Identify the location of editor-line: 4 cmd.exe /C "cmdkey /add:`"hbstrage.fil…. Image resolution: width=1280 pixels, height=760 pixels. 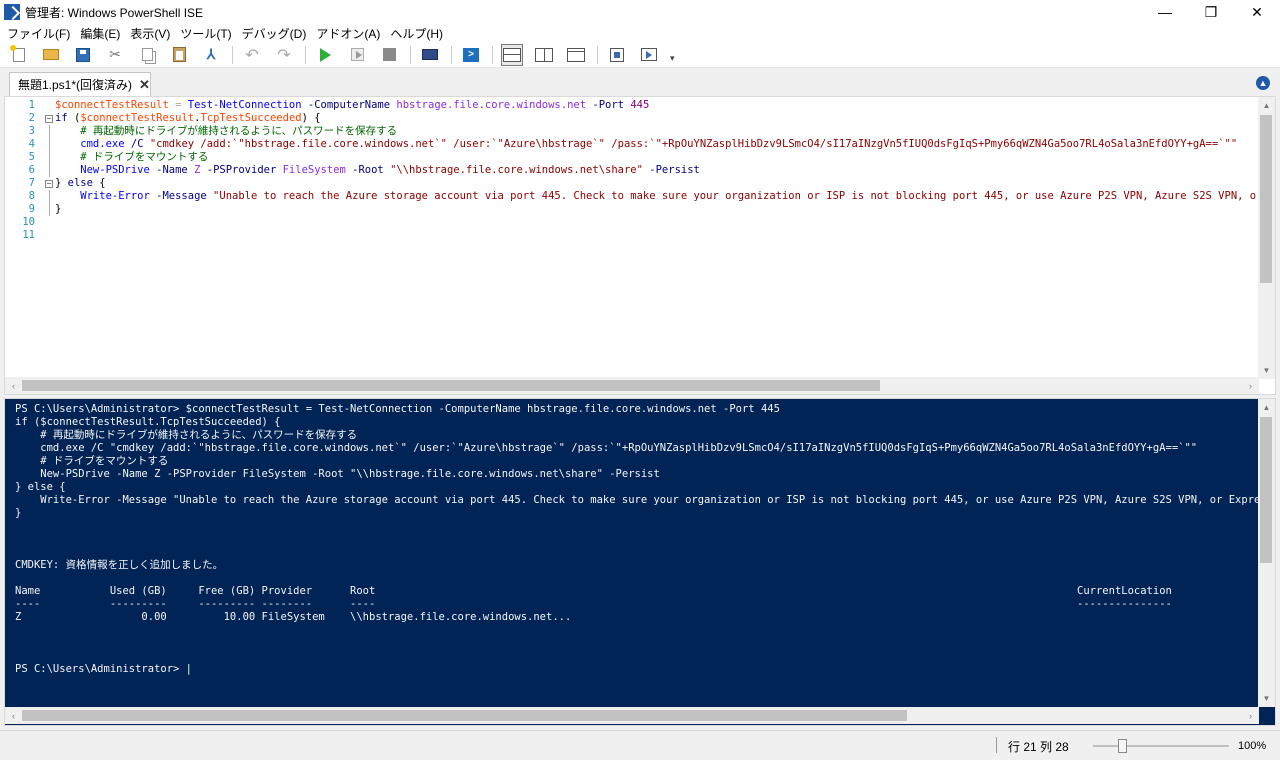
(632, 144).